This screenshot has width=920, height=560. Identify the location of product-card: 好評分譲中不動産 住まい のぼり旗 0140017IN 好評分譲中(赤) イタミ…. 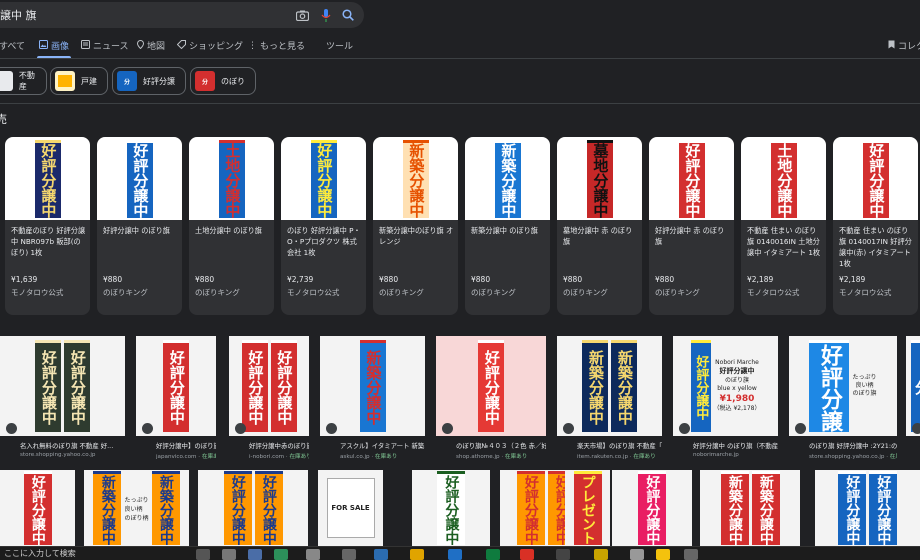
(875, 226).